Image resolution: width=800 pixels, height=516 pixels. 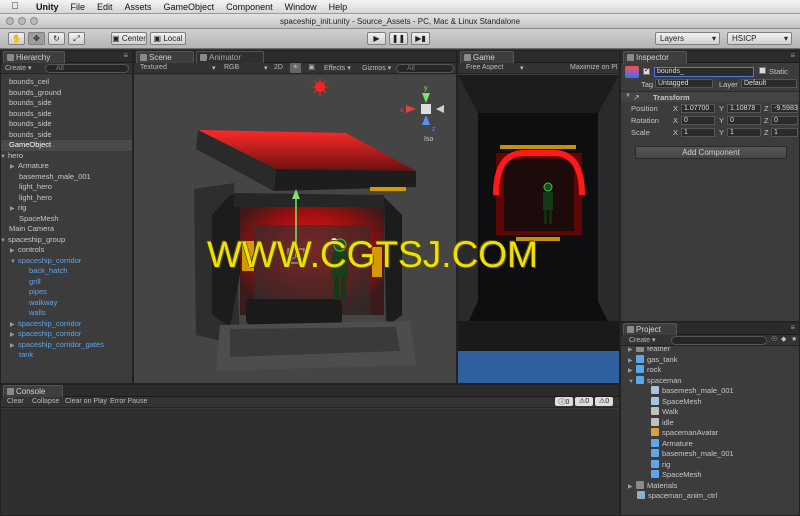 I want to click on menu-unity: Unity, so click(x=47, y=7).